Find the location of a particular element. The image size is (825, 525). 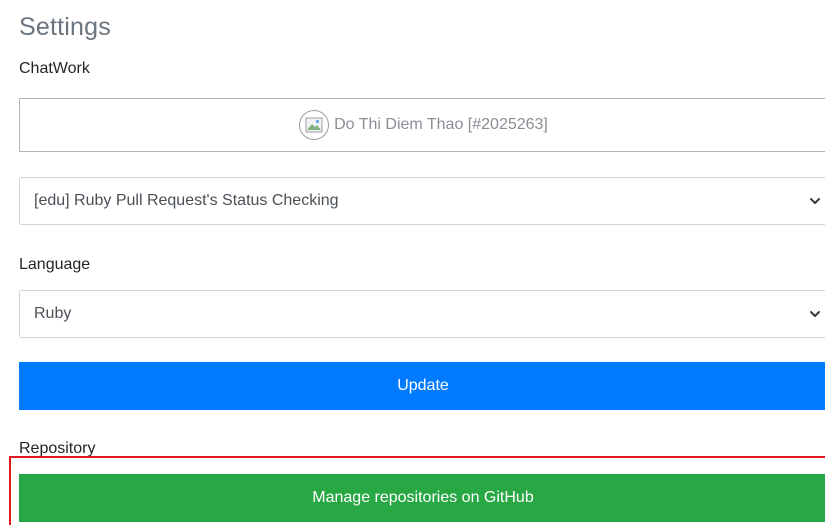

language-select: Ruby is located at coordinates (422, 314).